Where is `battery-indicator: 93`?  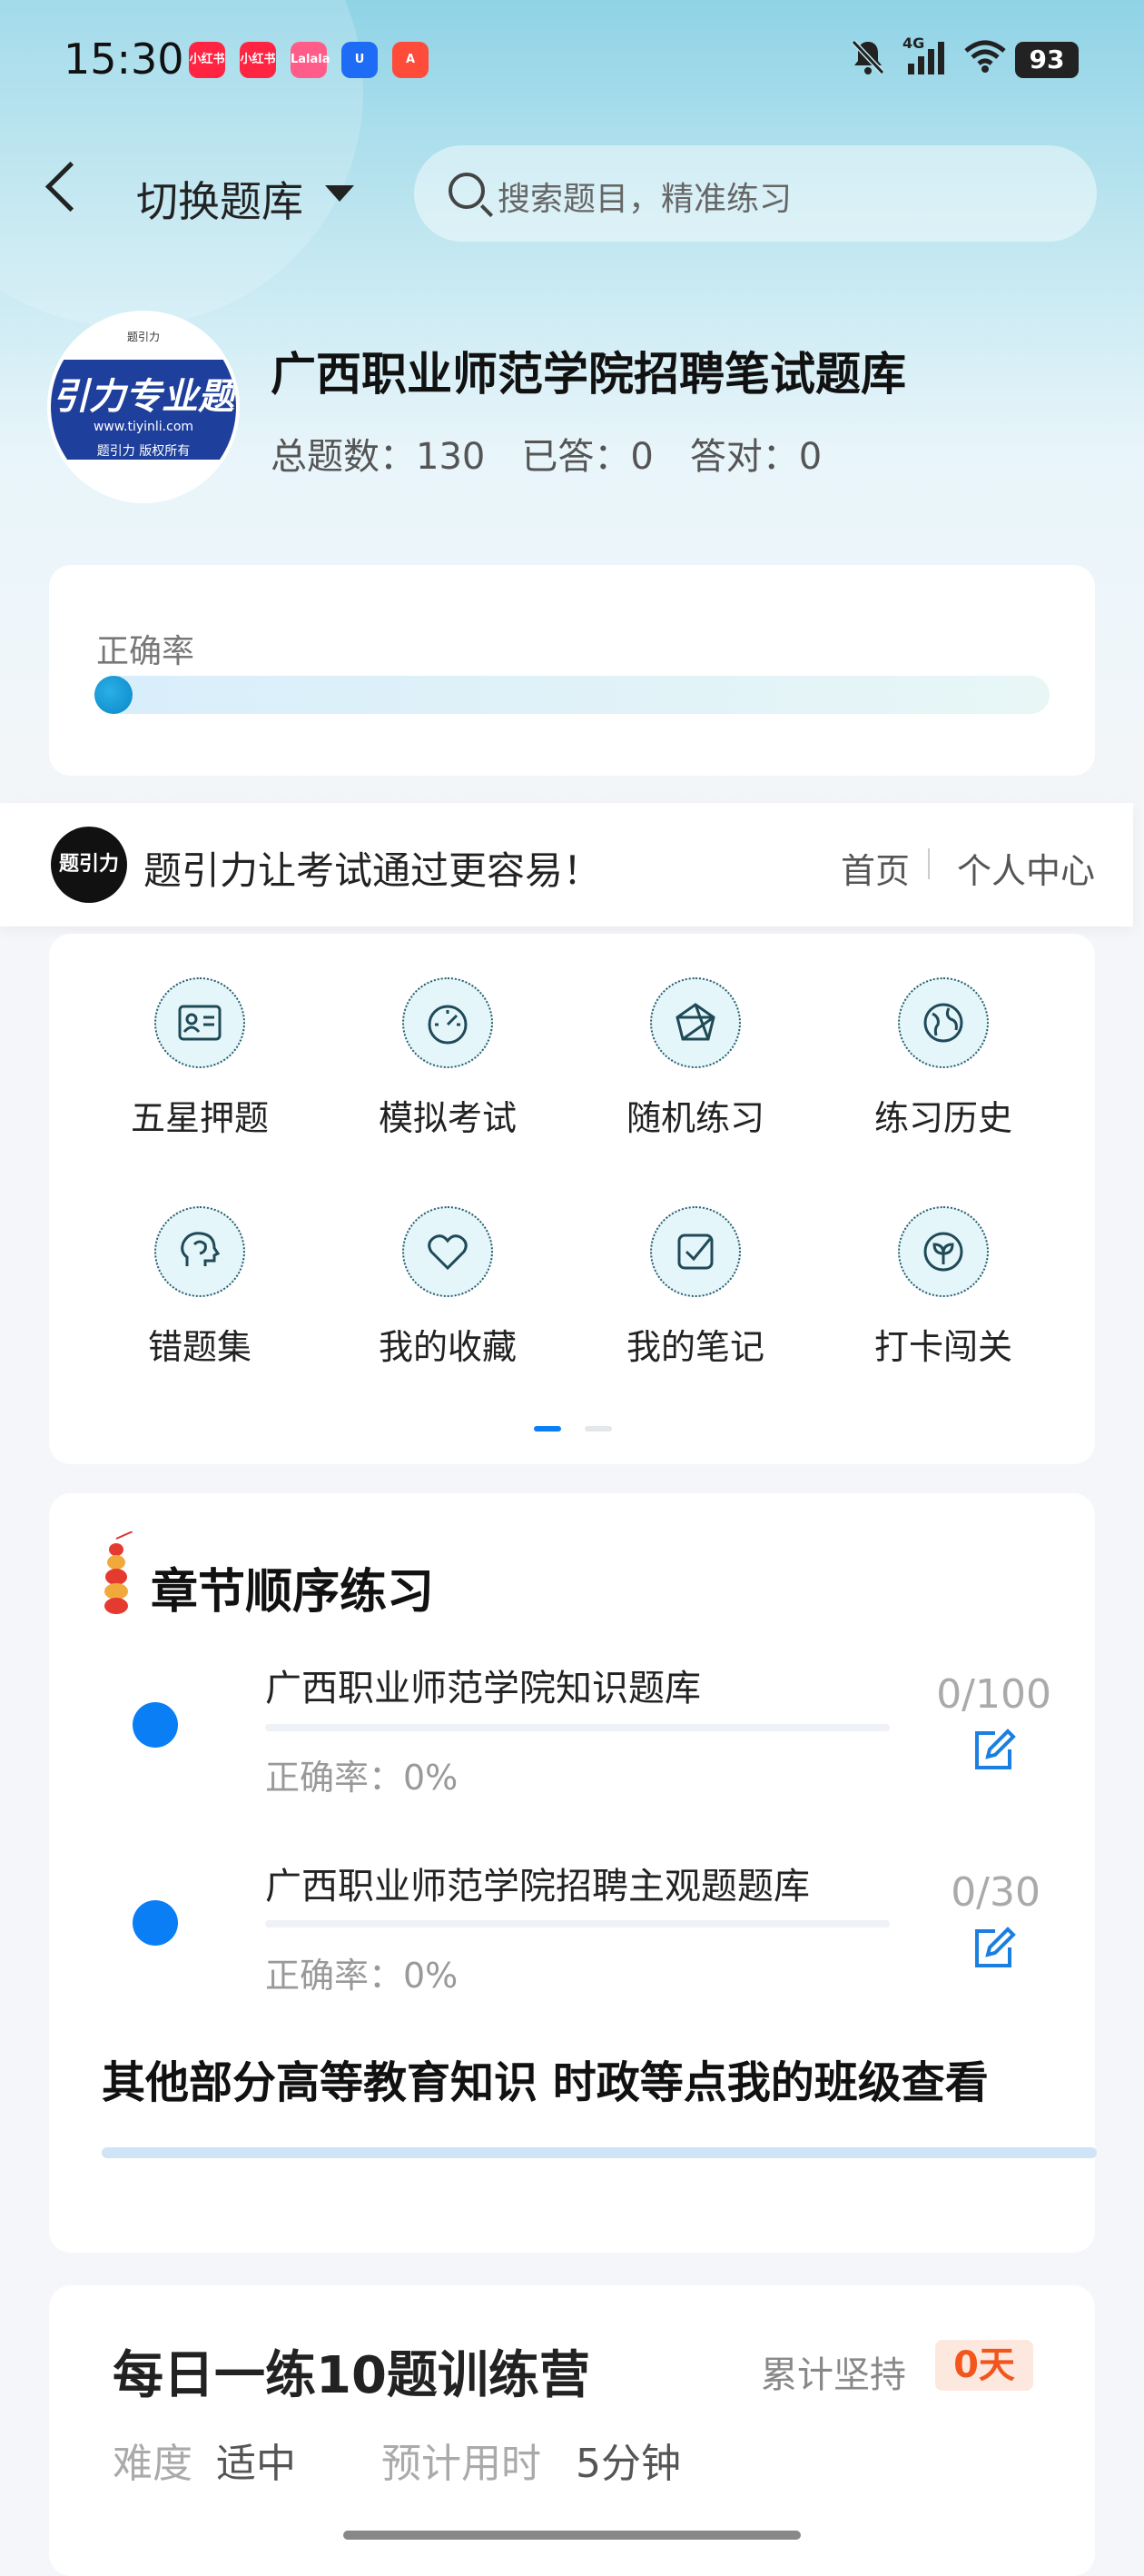 battery-indicator: 93 is located at coordinates (1047, 60).